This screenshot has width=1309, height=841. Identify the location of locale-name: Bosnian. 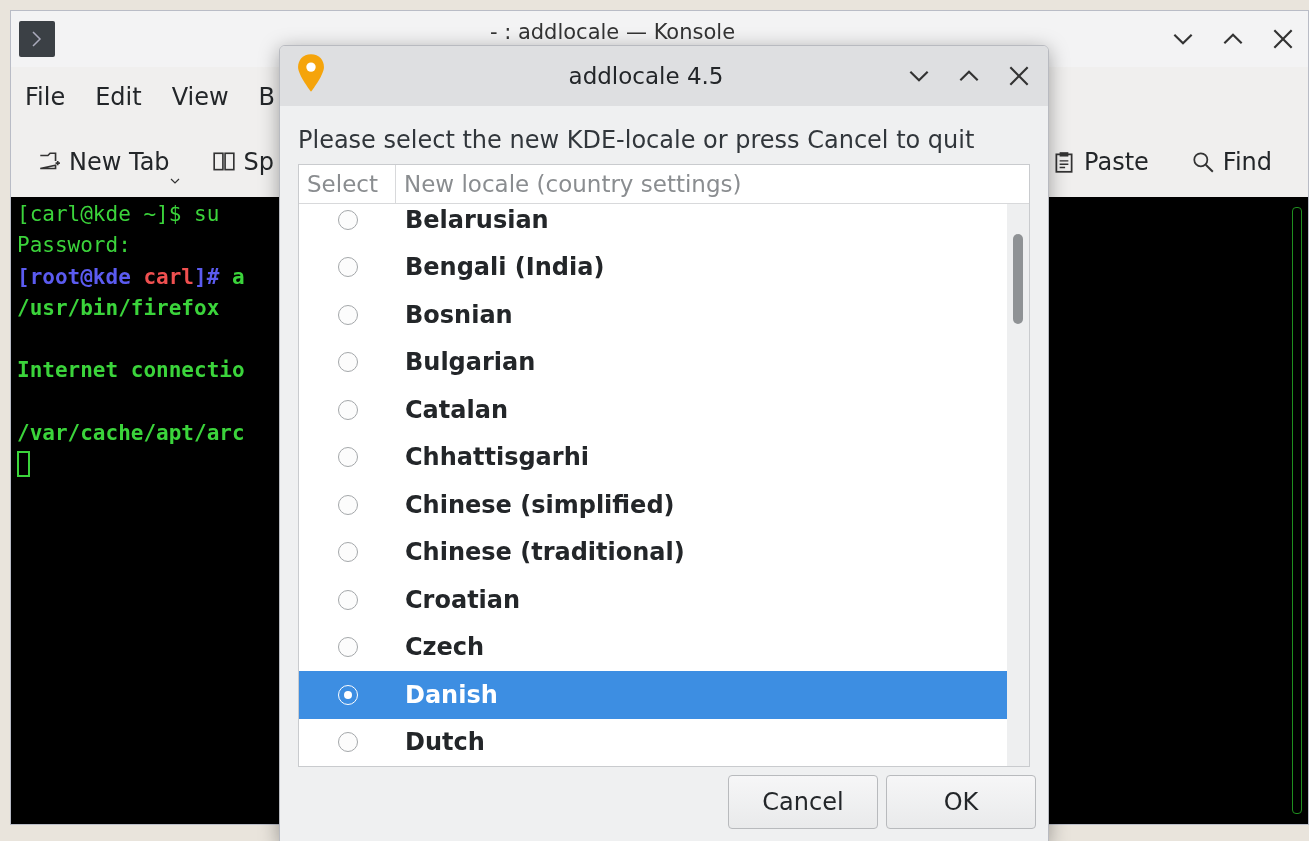
(458, 314).